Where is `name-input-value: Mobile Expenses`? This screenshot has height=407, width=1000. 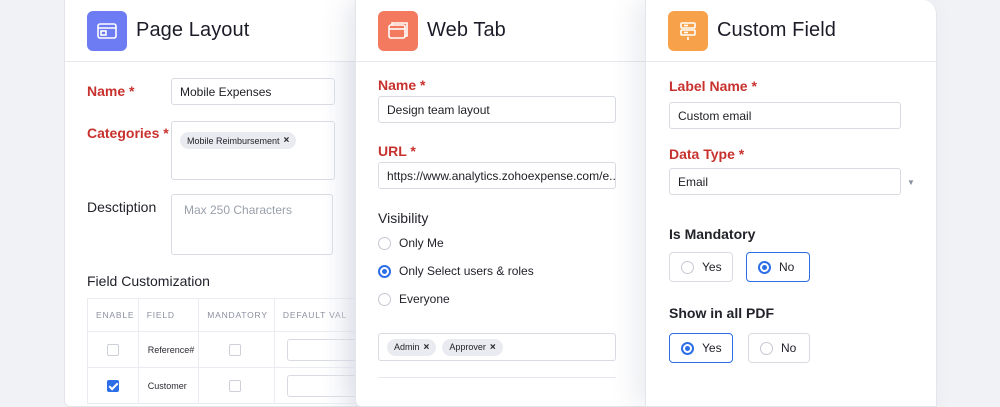 name-input-value: Mobile Expenses is located at coordinates (226, 91).